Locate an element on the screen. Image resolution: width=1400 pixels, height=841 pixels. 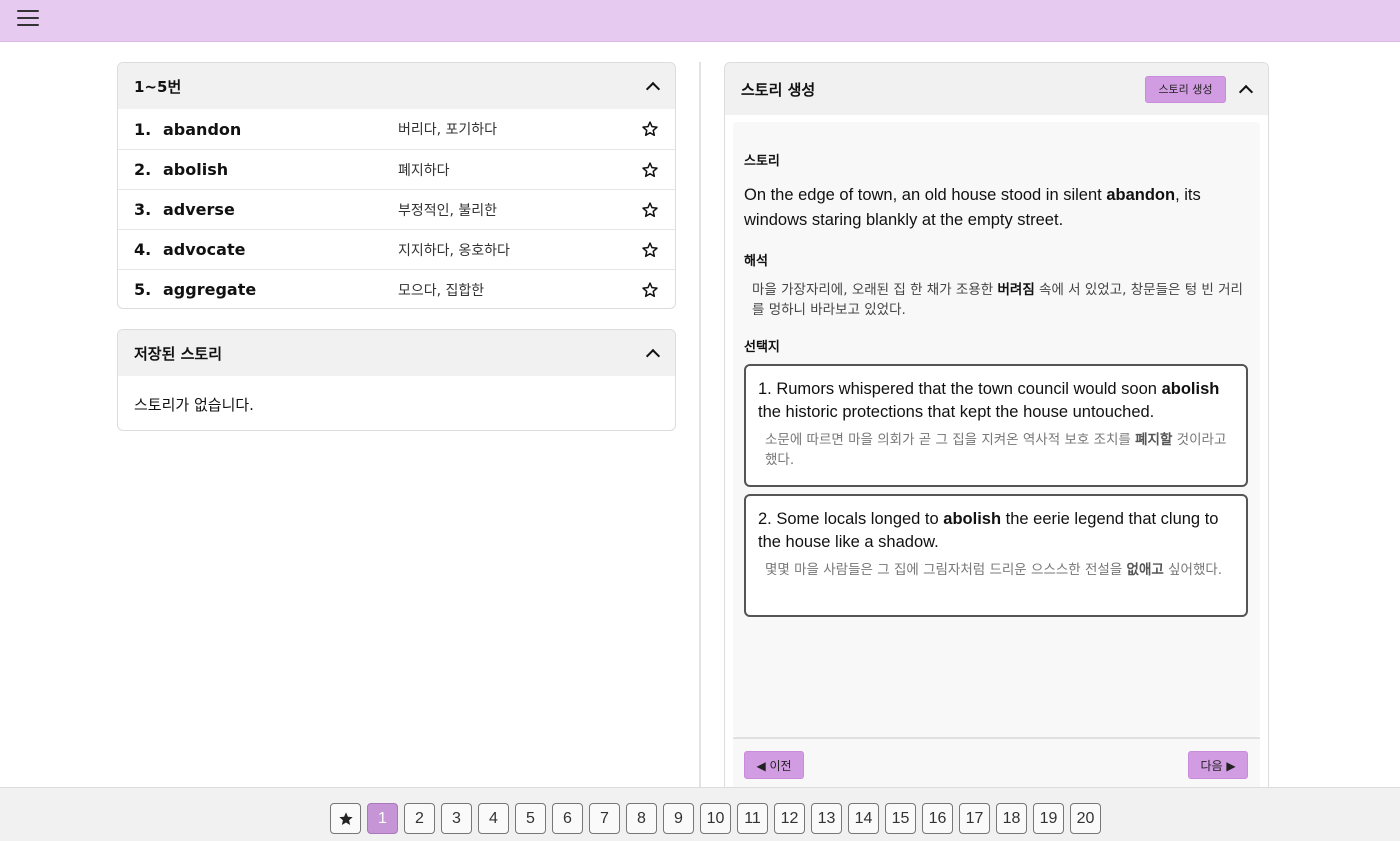
saved-stories-empty: 스토리가 없습니다. is located at coordinates (194, 405).